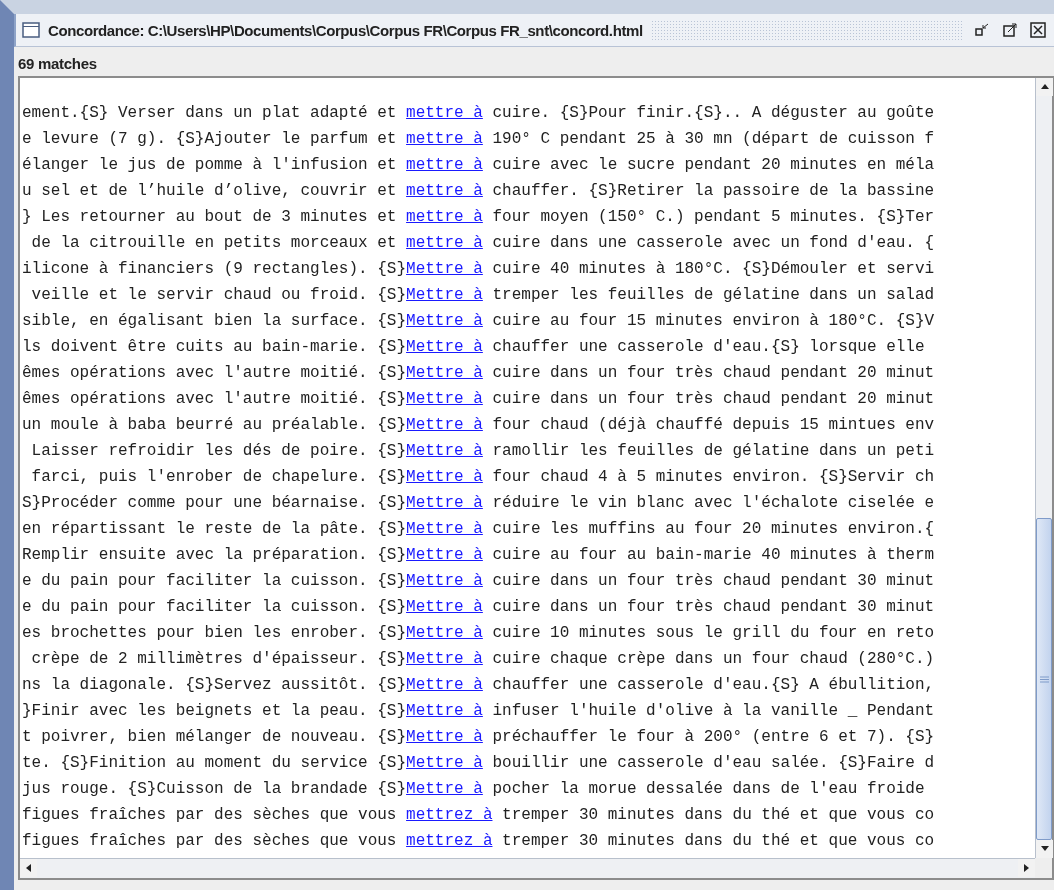  I want to click on left-context: jus rouge. {S}Cuisson de la brandade {S}, so click(214, 789).